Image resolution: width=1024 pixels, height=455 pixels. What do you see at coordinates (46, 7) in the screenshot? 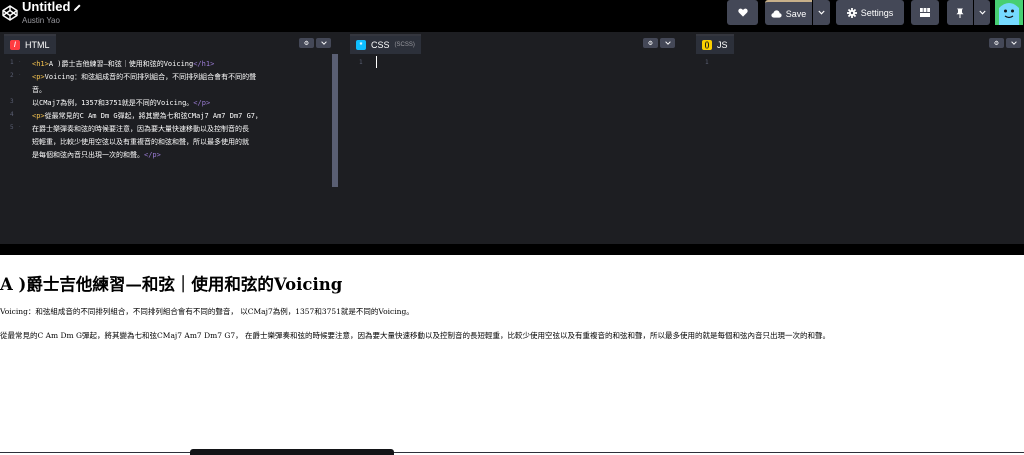
I see `pen-title-text: Untitled` at bounding box center [46, 7].